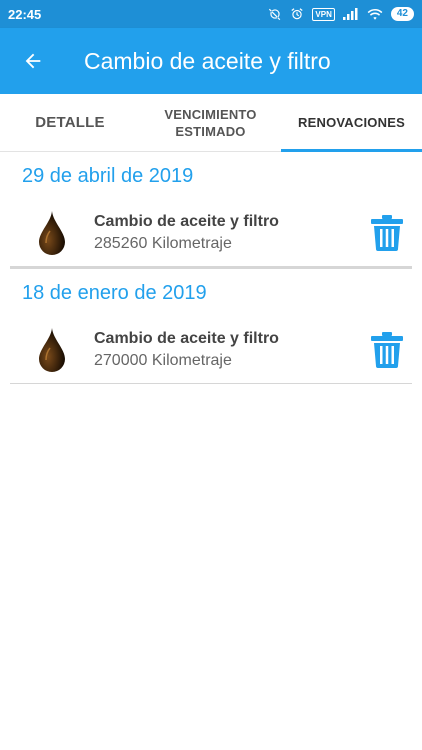 The image size is (422, 750). I want to click on status-time: 22:45, so click(25, 14).